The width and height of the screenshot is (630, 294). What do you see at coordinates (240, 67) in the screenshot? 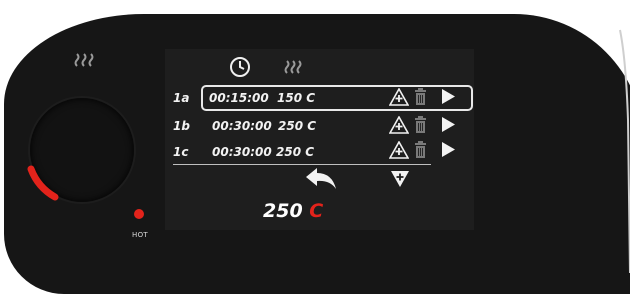
I see `clock-icon` at bounding box center [240, 67].